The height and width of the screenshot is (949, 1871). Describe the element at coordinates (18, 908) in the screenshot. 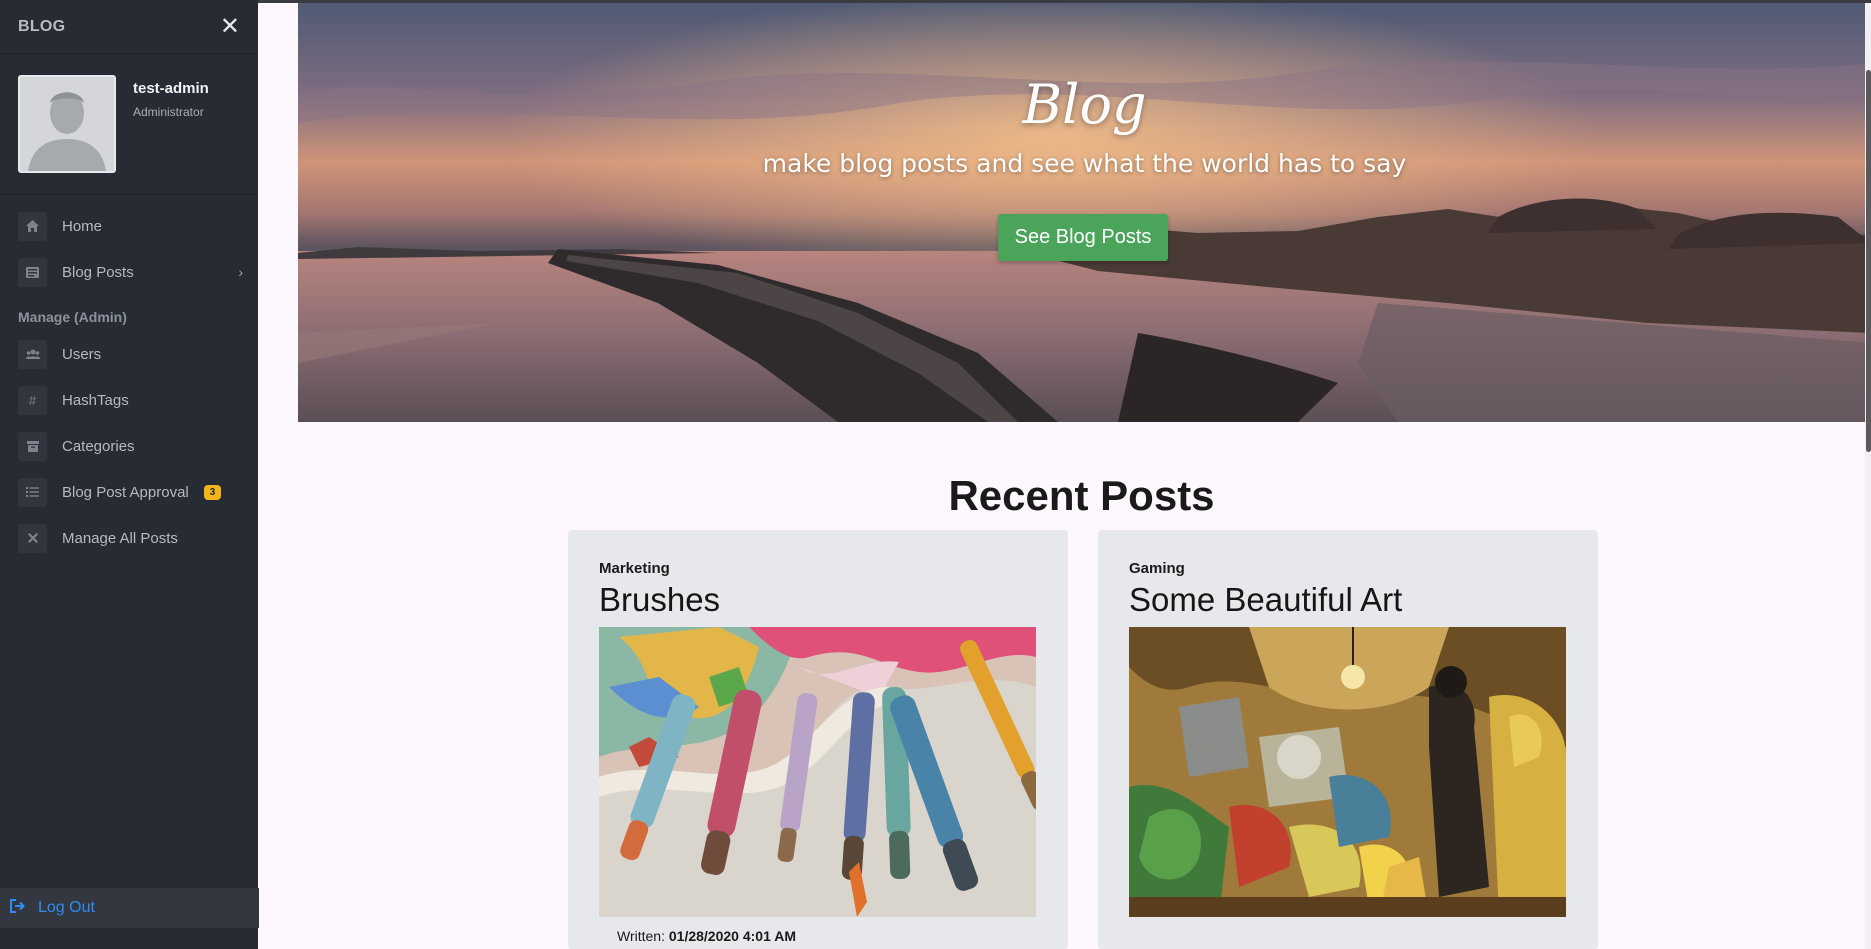

I see `sign-out-icon` at that location.